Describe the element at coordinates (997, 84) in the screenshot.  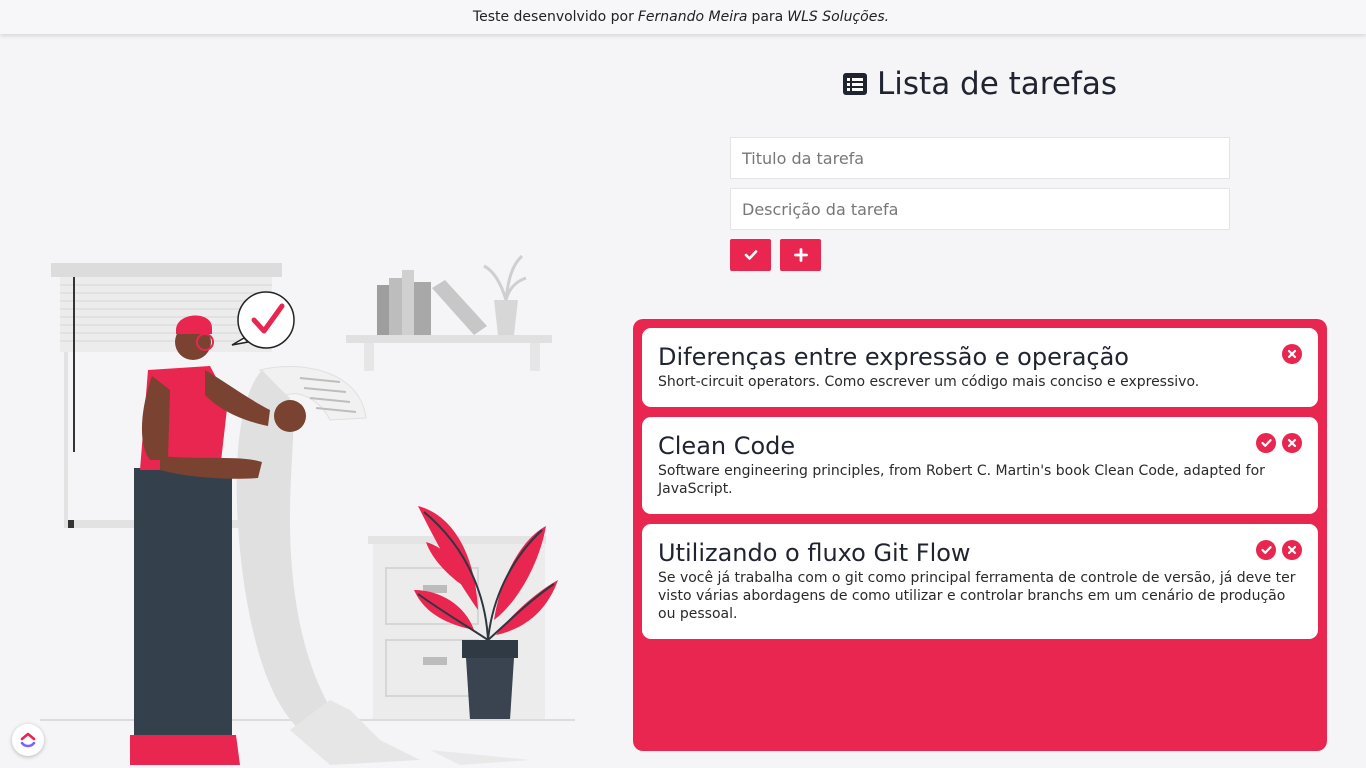
I see `page-title-text: Lista de tarefas` at that location.